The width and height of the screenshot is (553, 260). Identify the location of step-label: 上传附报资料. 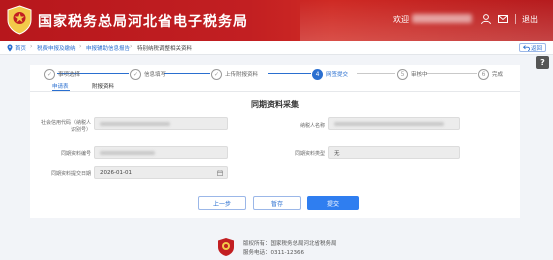
(242, 75).